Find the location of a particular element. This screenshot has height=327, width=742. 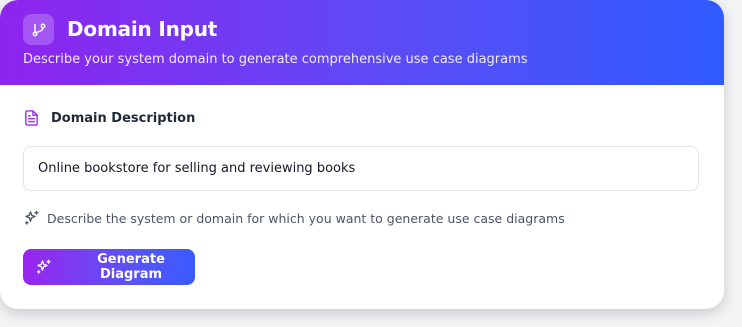

section-label-text: Domain Description is located at coordinates (123, 118).